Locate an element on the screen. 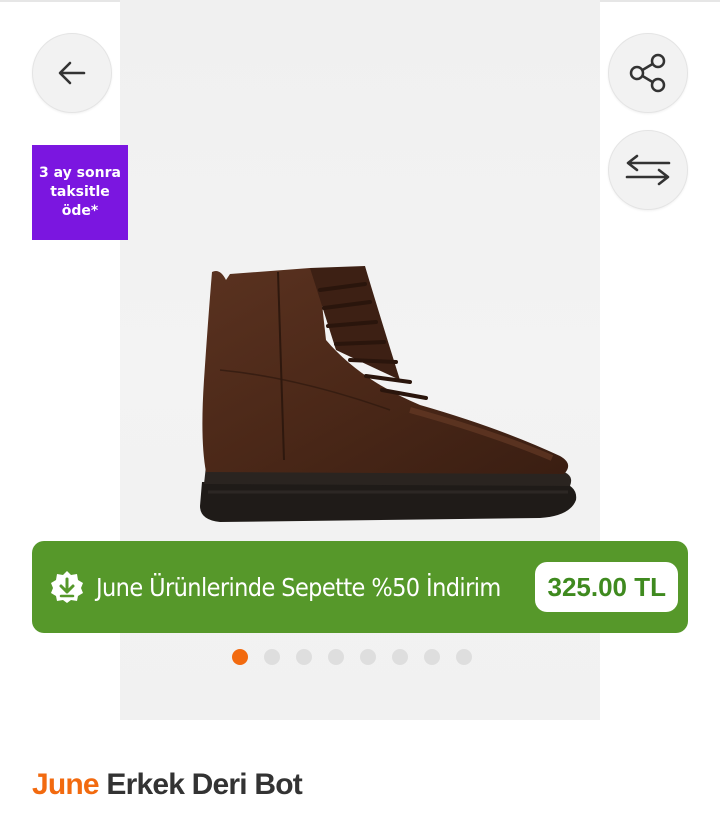 The width and height of the screenshot is (720, 829). product-title: June Erkek Deri Bot is located at coordinates (167, 785).